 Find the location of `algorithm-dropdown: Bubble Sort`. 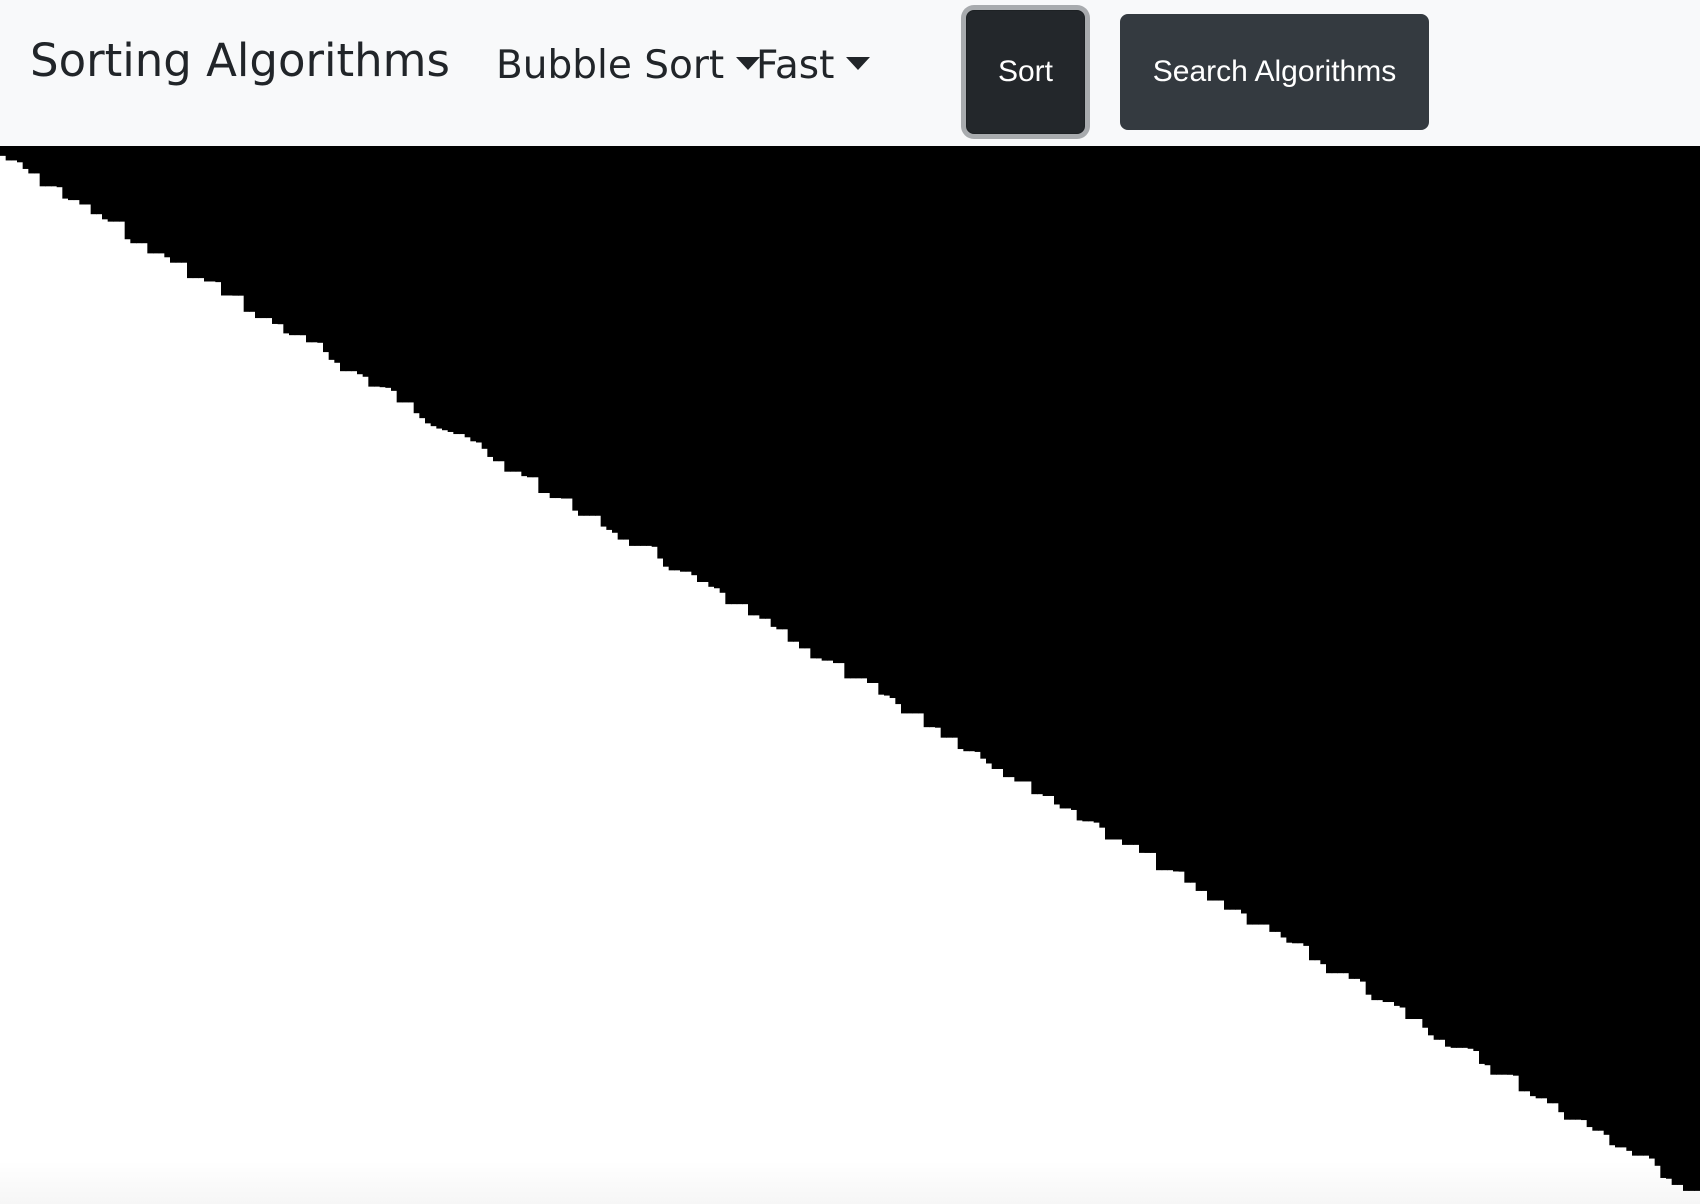

algorithm-dropdown: Bubble Sort is located at coordinates (628, 65).